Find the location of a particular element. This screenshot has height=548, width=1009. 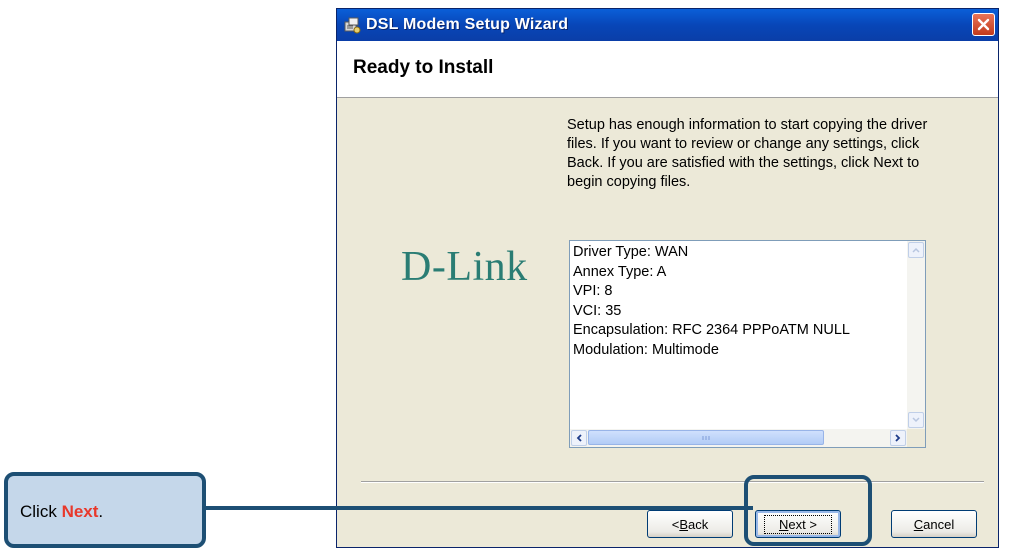

scroll-up-button is located at coordinates (916, 250).